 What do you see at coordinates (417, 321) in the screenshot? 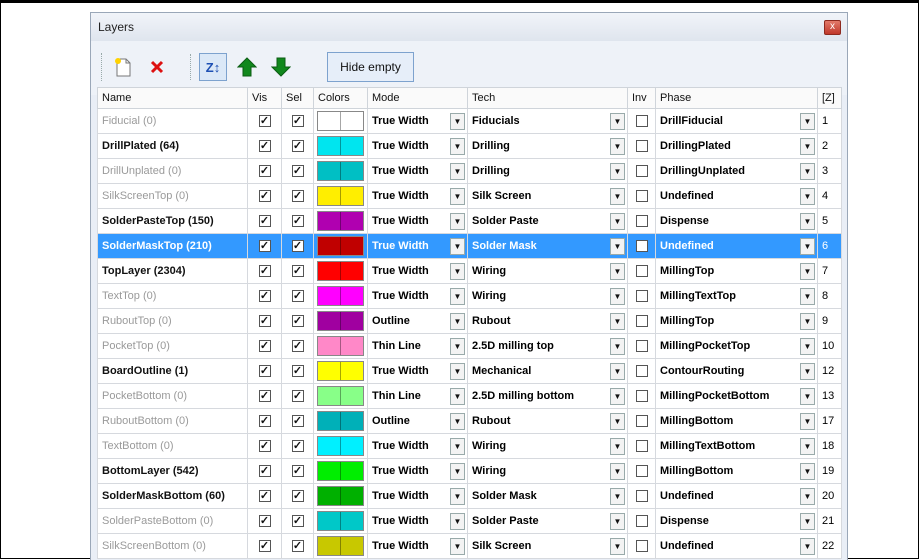
I see `mode-cell: Outline ▼` at bounding box center [417, 321].